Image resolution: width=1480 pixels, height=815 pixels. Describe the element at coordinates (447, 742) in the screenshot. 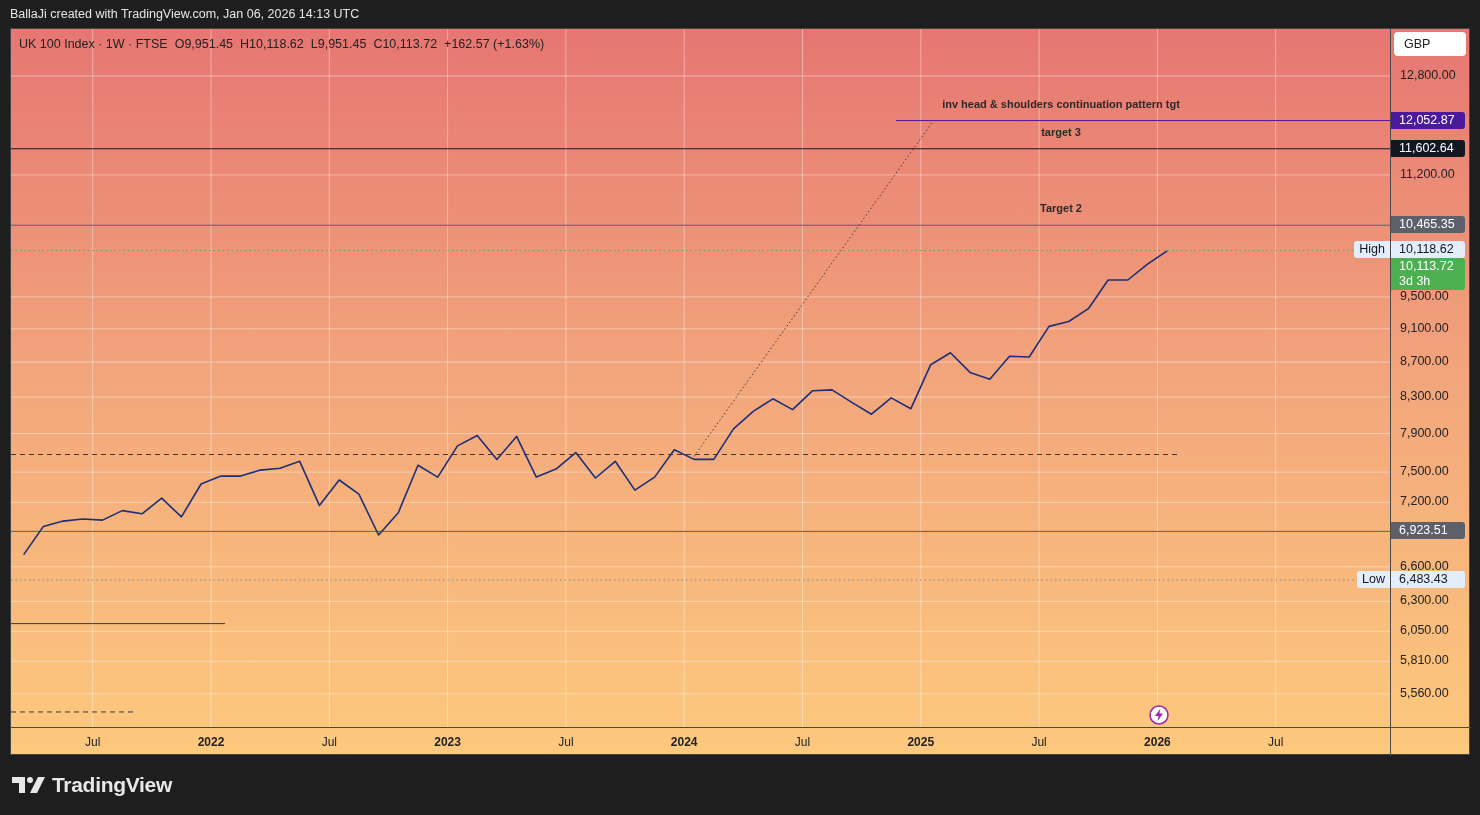

I see `time-tick: 2023` at that location.